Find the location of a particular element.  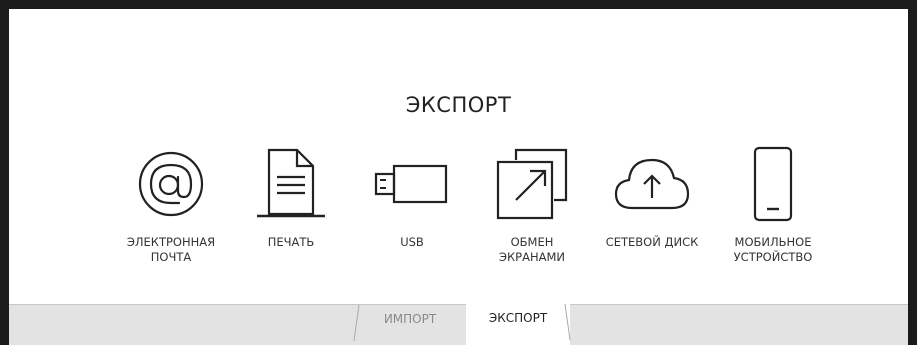

export-screen-share-button: ОБМЕН ЭКРАНАМИ is located at coordinates (532, 218).